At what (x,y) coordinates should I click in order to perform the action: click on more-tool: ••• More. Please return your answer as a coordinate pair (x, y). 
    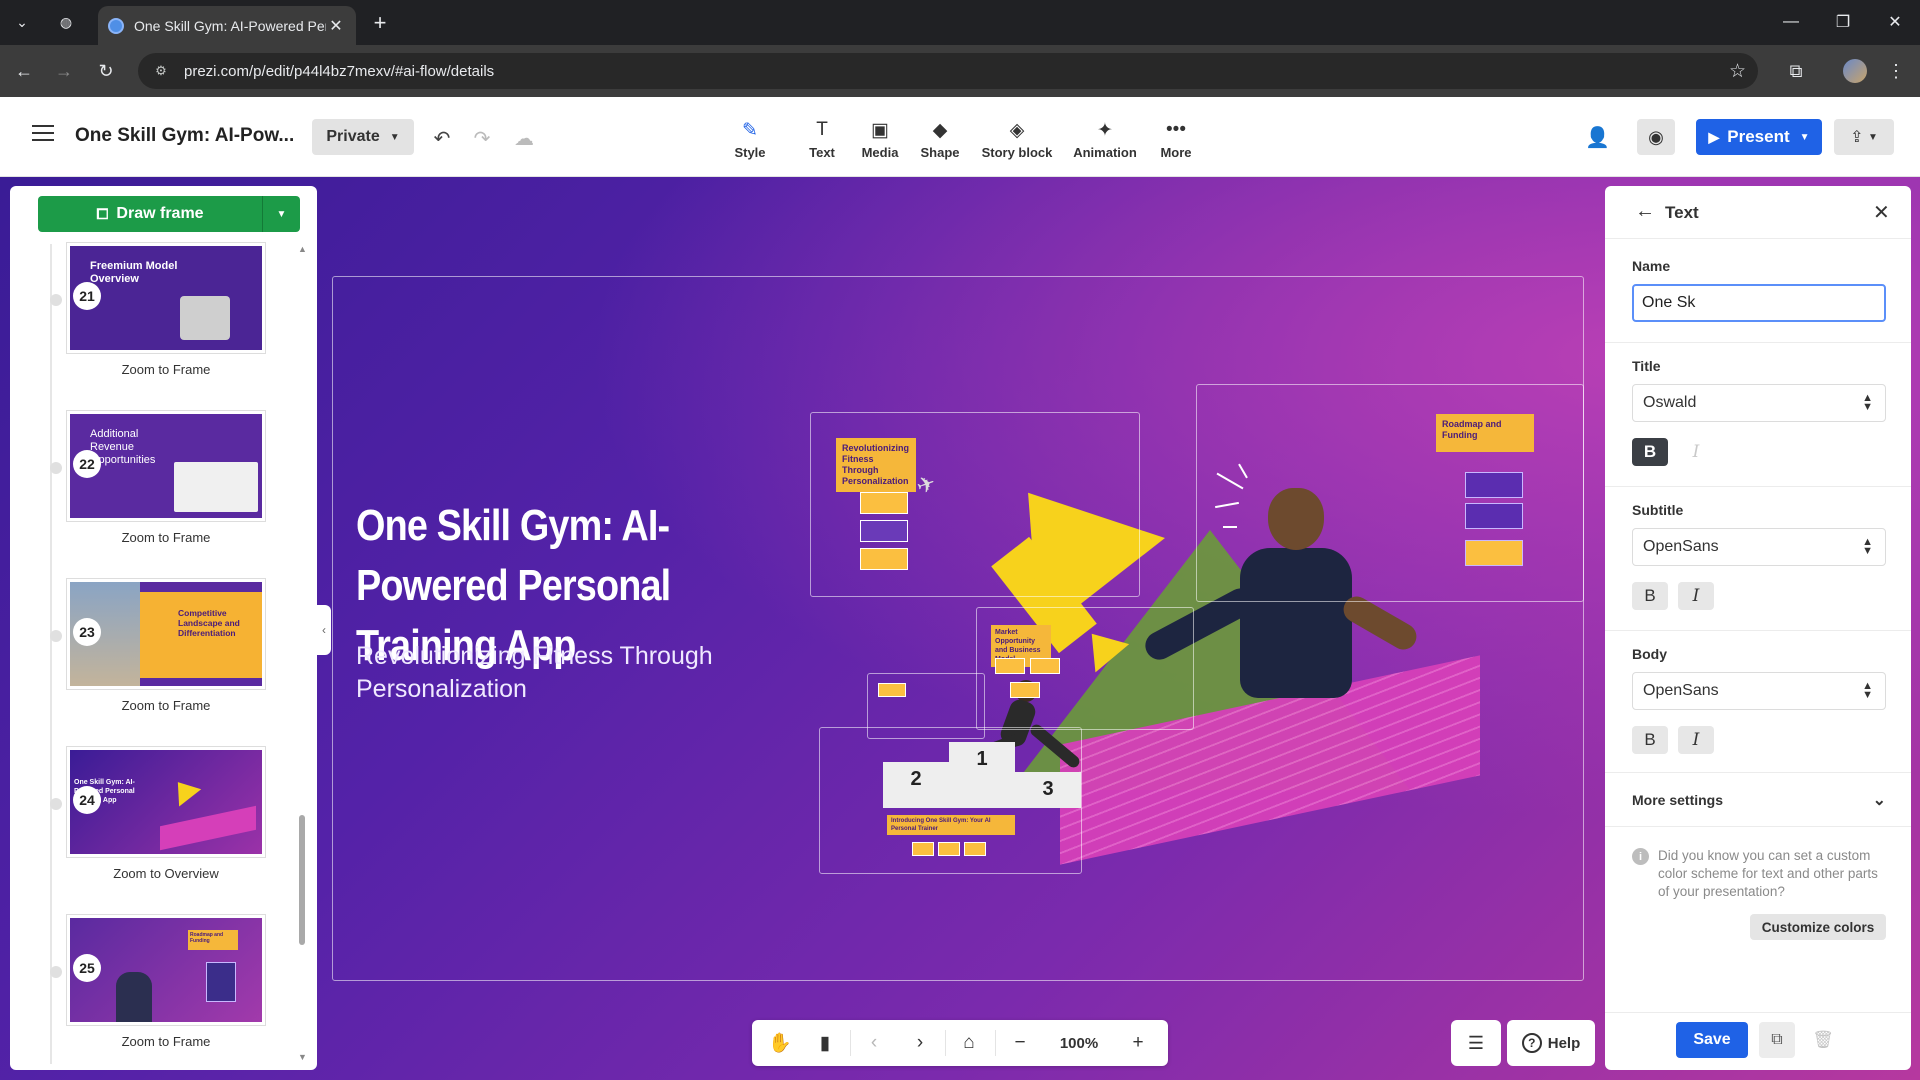
    Looking at the image, I should click on (1176, 142).